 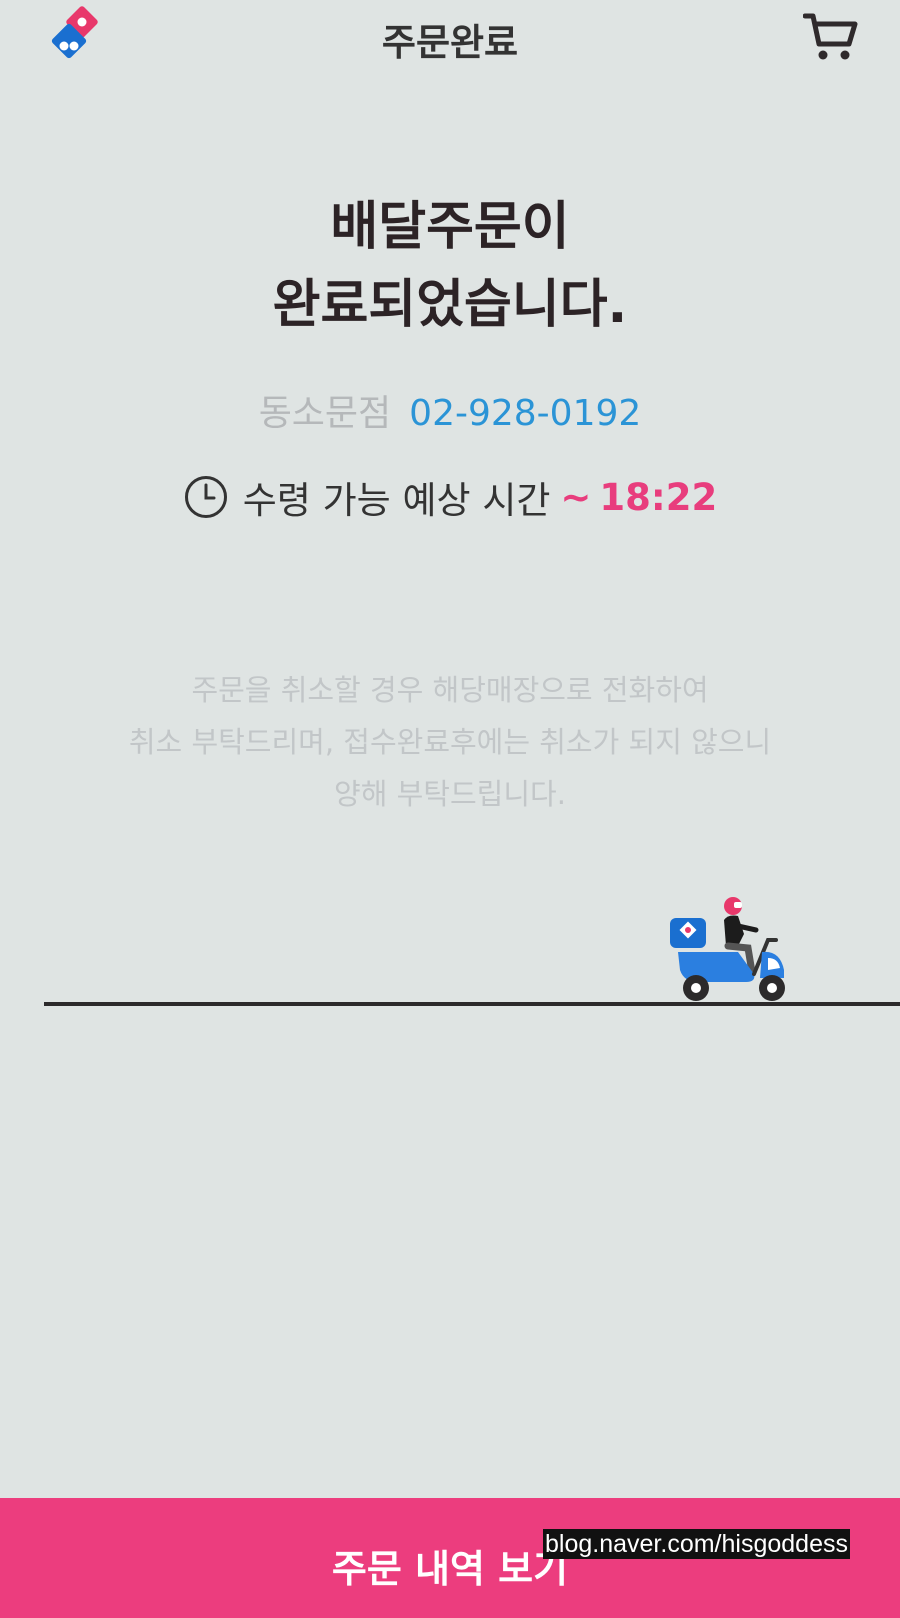 What do you see at coordinates (450, 227) in the screenshot?
I see `headline-line-1: 배달주문이` at bounding box center [450, 227].